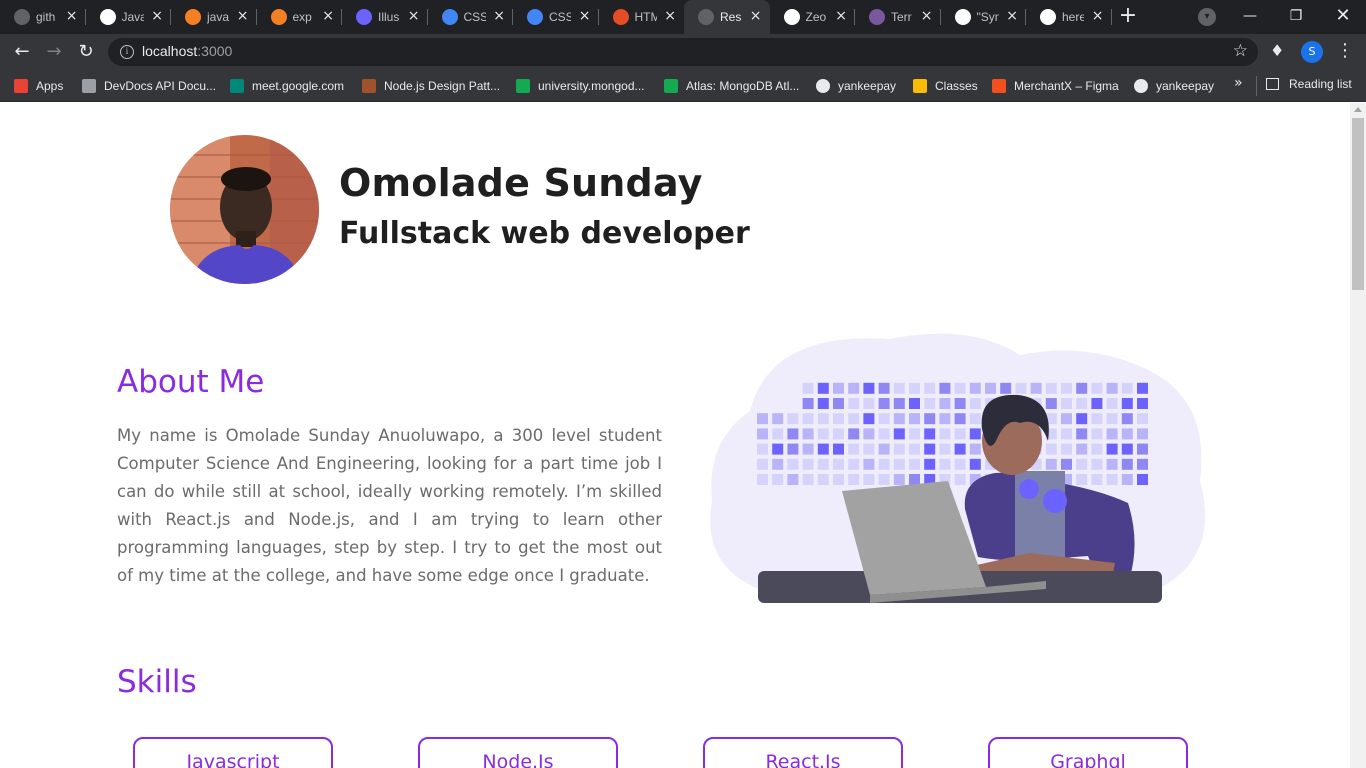 The width and height of the screenshot is (1366, 768). I want to click on minimize-button: —, so click(1250, 16).